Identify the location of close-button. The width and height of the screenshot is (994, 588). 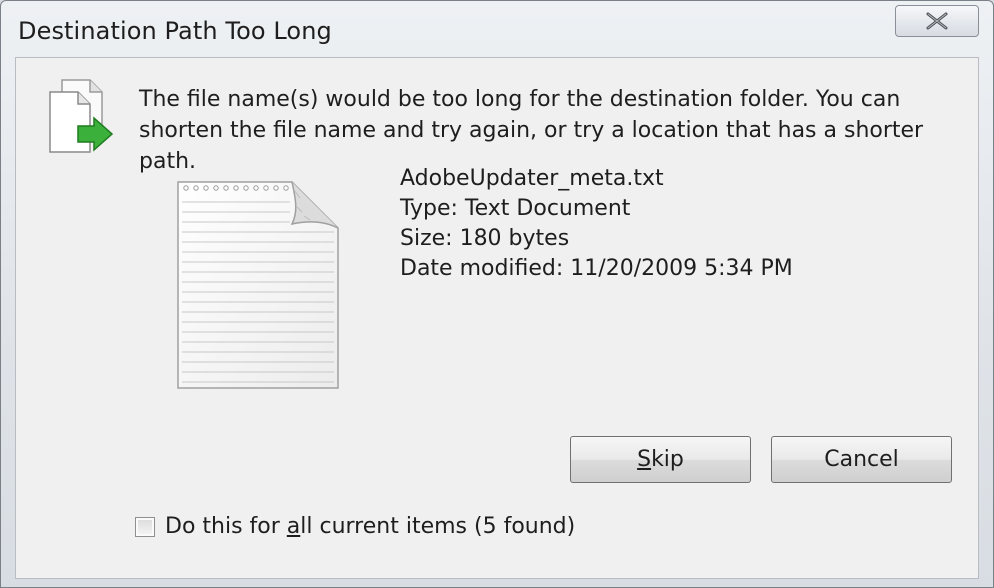
(937, 21).